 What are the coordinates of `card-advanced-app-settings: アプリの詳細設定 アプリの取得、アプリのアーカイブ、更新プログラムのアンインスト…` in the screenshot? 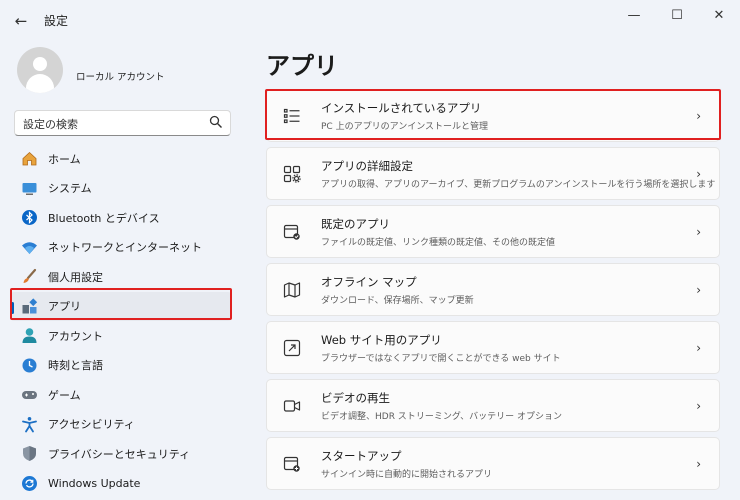 It's located at (493, 173).